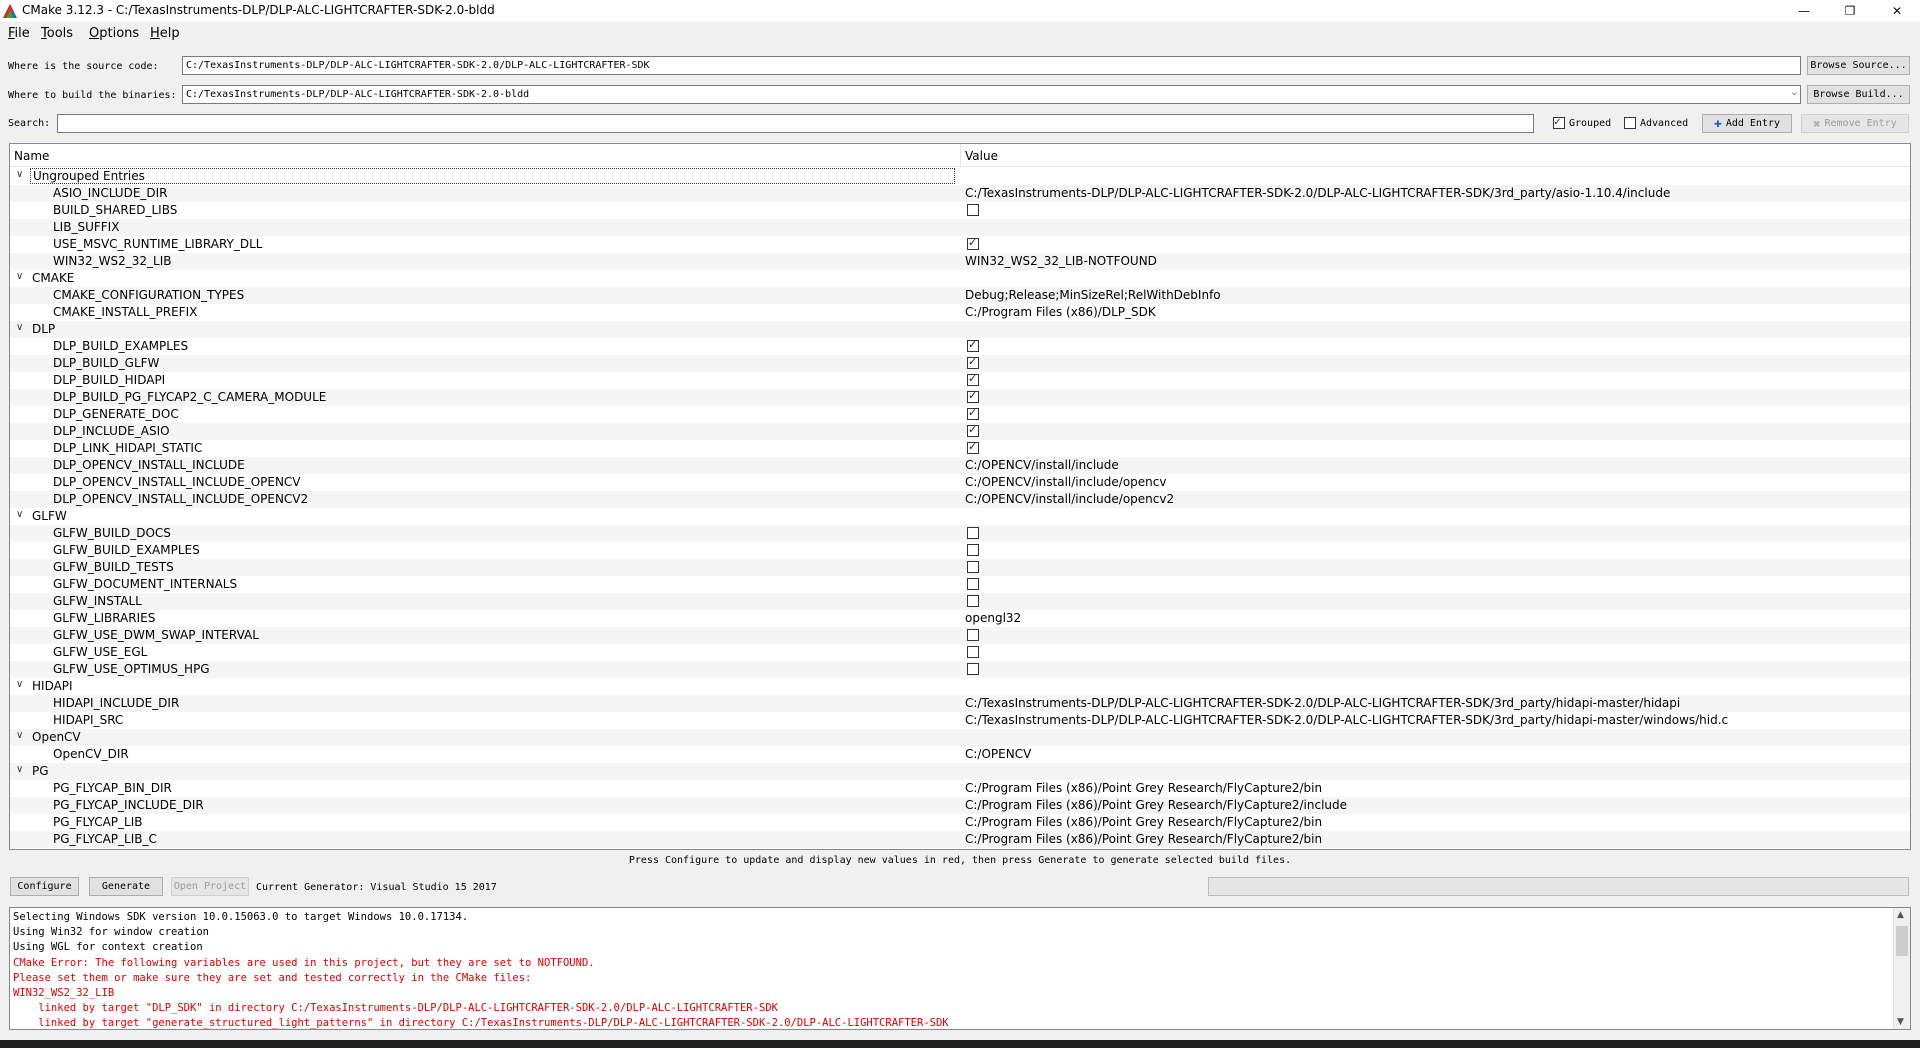 The height and width of the screenshot is (1048, 1920). What do you see at coordinates (1855, 123) in the screenshot?
I see `remove-entry-button: ✖ Remove Entry` at bounding box center [1855, 123].